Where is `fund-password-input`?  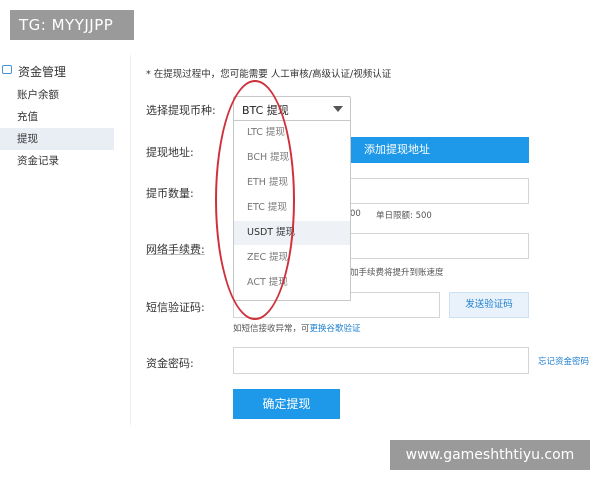 fund-password-input is located at coordinates (381, 360).